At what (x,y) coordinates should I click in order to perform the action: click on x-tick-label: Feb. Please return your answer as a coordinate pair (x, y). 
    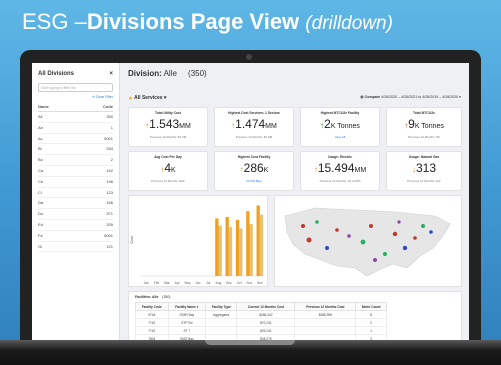
    Looking at the image, I should click on (157, 283).